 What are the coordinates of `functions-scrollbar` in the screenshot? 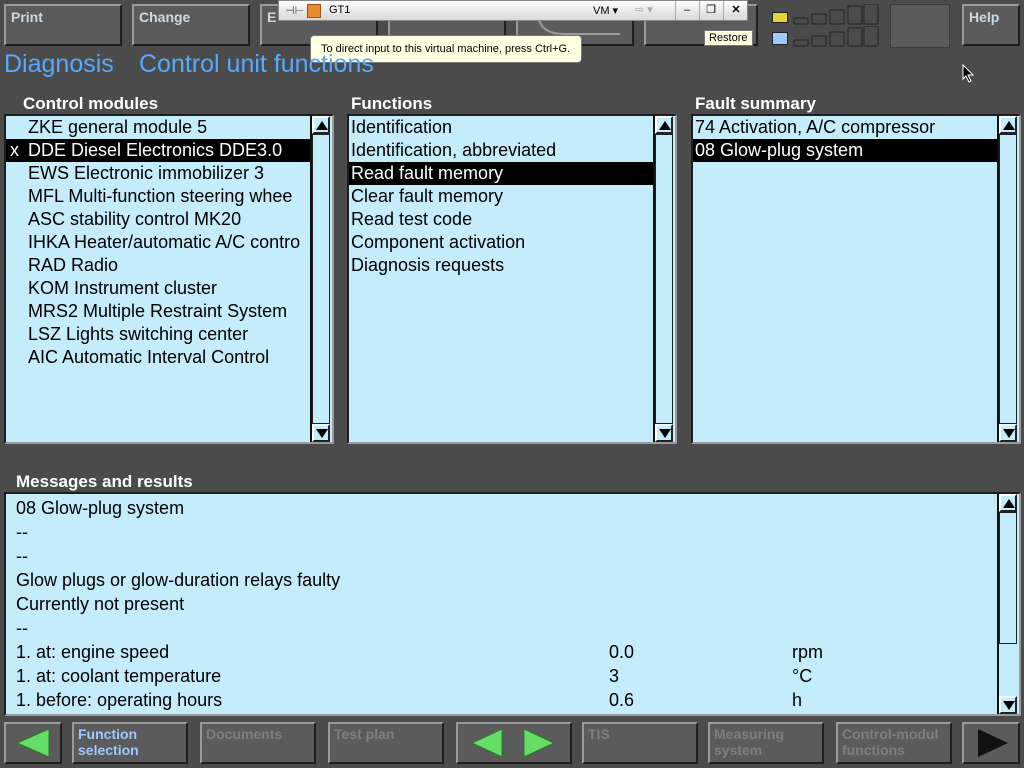 It's located at (664, 279).